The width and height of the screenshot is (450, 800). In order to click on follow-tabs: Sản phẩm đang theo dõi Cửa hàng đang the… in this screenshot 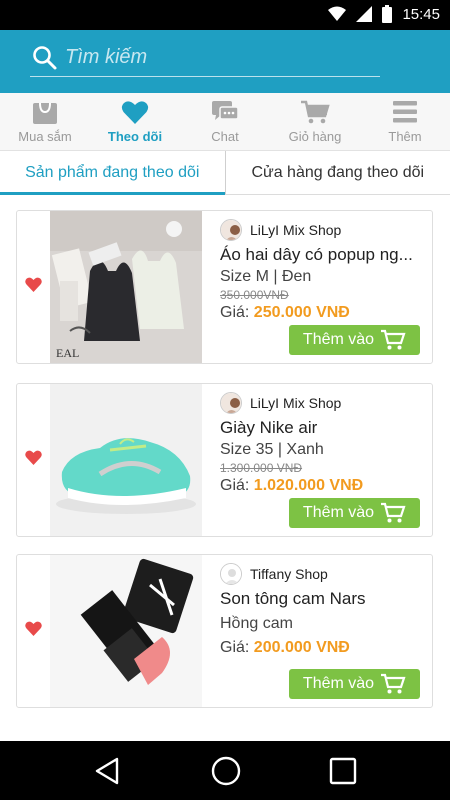, I will do `click(225, 173)`.